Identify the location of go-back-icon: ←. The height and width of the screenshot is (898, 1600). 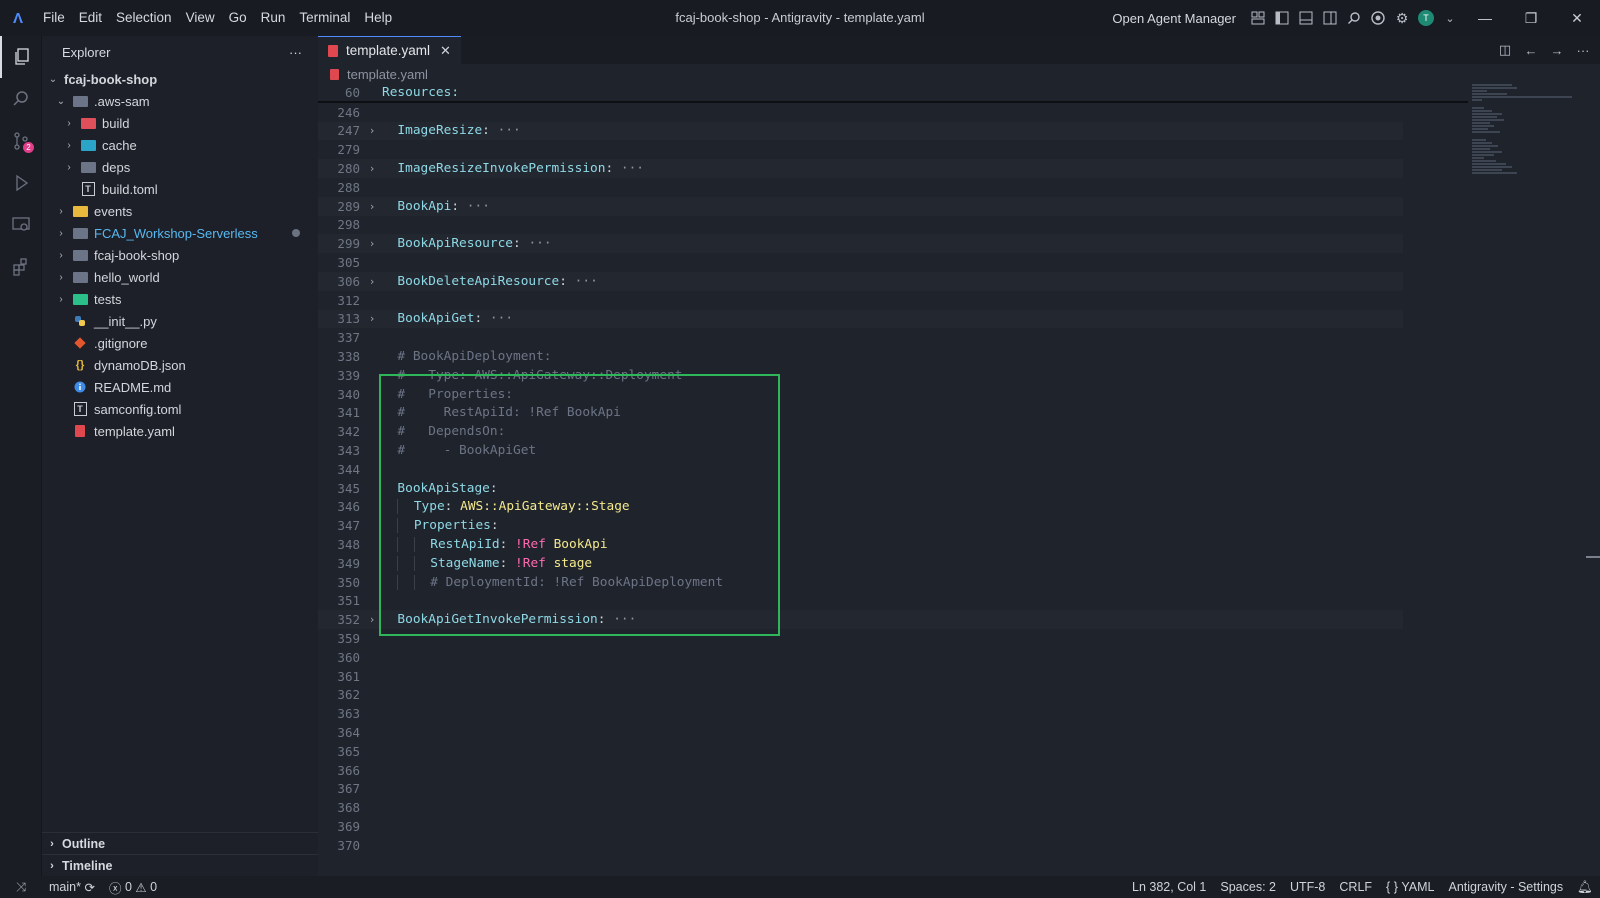
(1531, 50).